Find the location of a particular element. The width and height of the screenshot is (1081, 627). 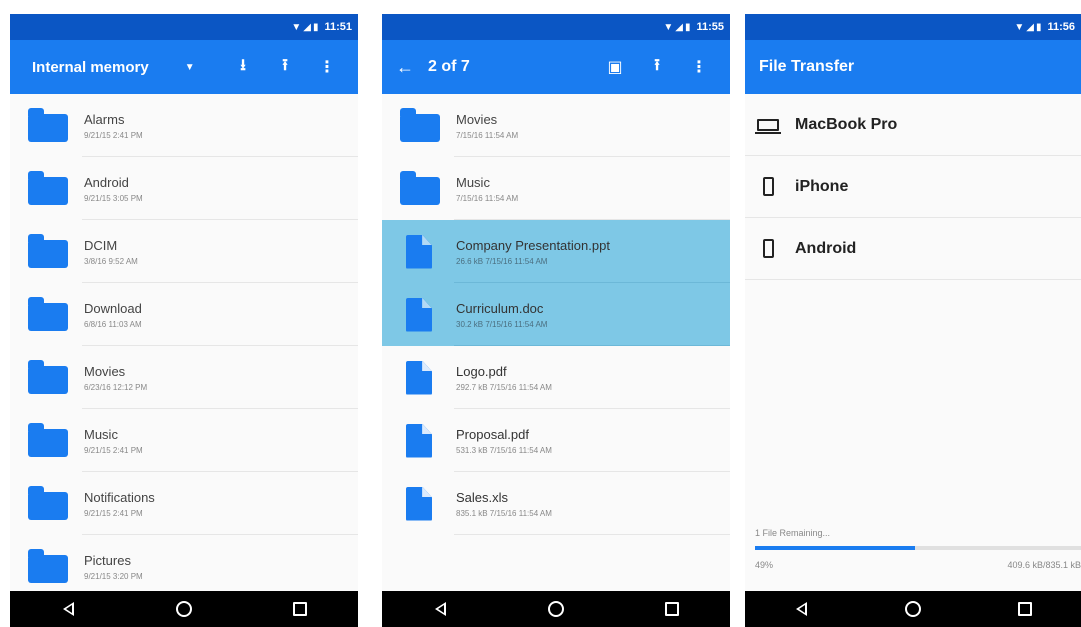

item-meta: 26.6 kB 7/15/16 11:54 AM is located at coordinates (502, 261).